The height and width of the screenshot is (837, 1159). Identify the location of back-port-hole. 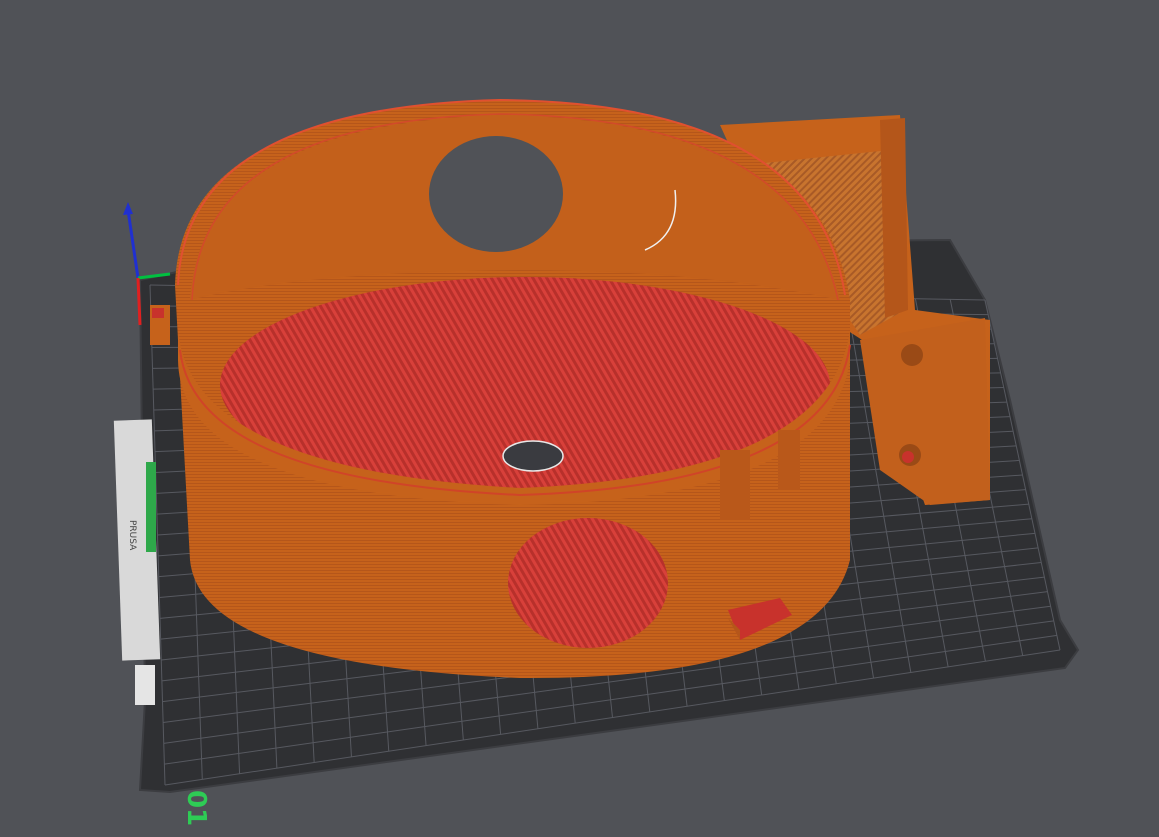
(496, 194).